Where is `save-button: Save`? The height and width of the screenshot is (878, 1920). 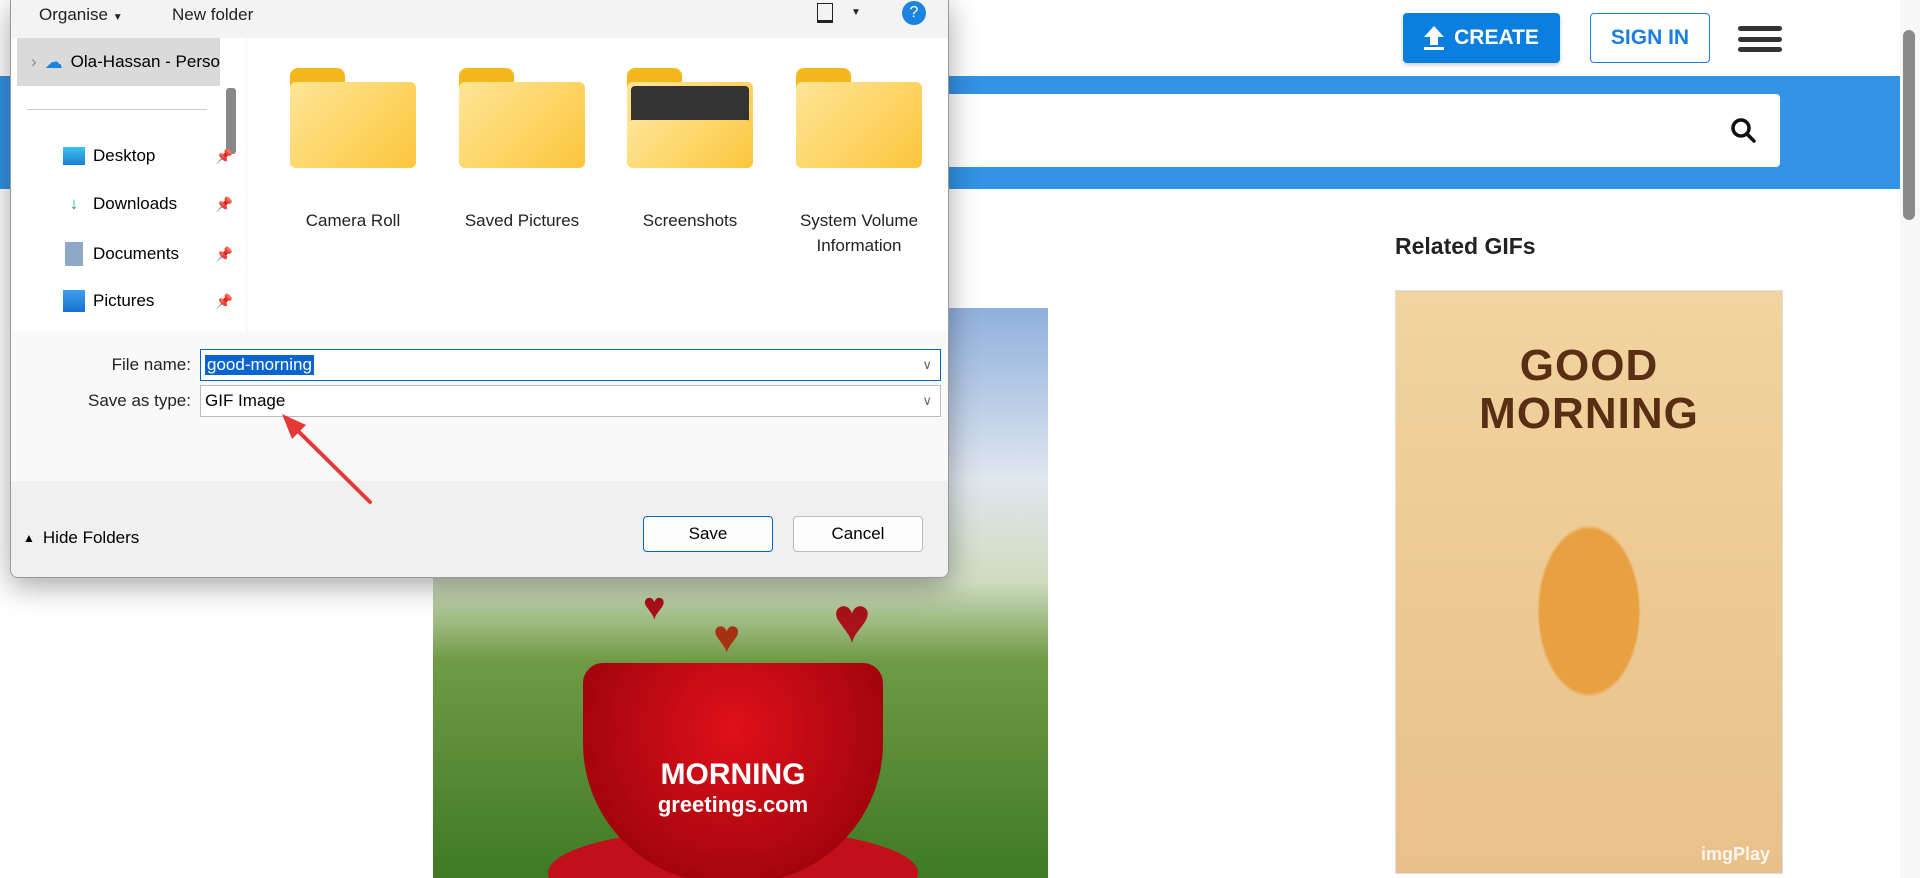 save-button: Save is located at coordinates (708, 534).